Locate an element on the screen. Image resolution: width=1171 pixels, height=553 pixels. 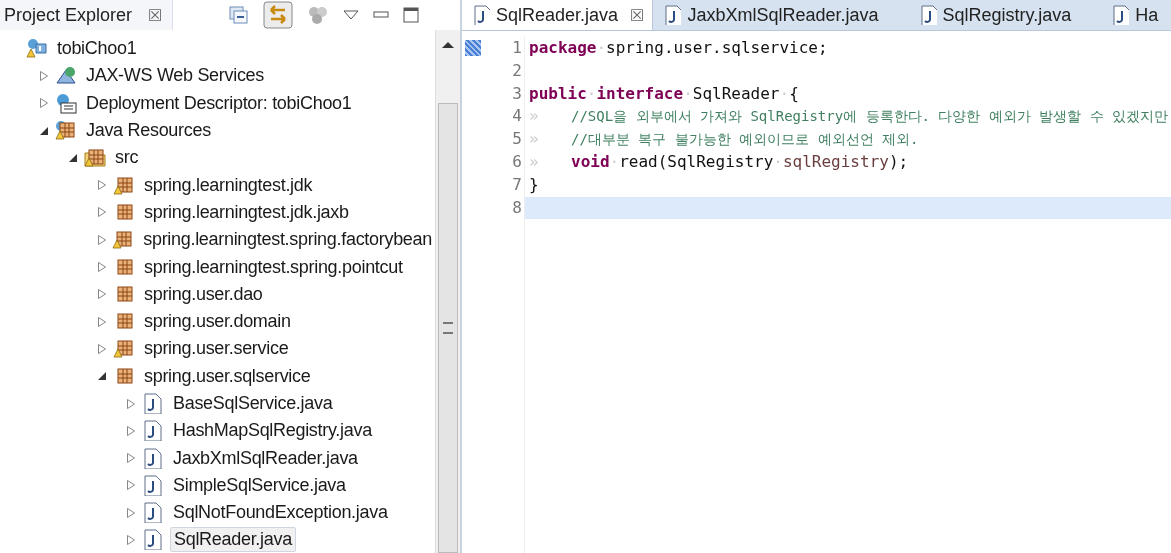
code-comment: //SQL을 외부에서 가져와 SqlRegistry에 등록한다. 다양한 예외가 발생할 수 있겠지만 is located at coordinates (870, 116).